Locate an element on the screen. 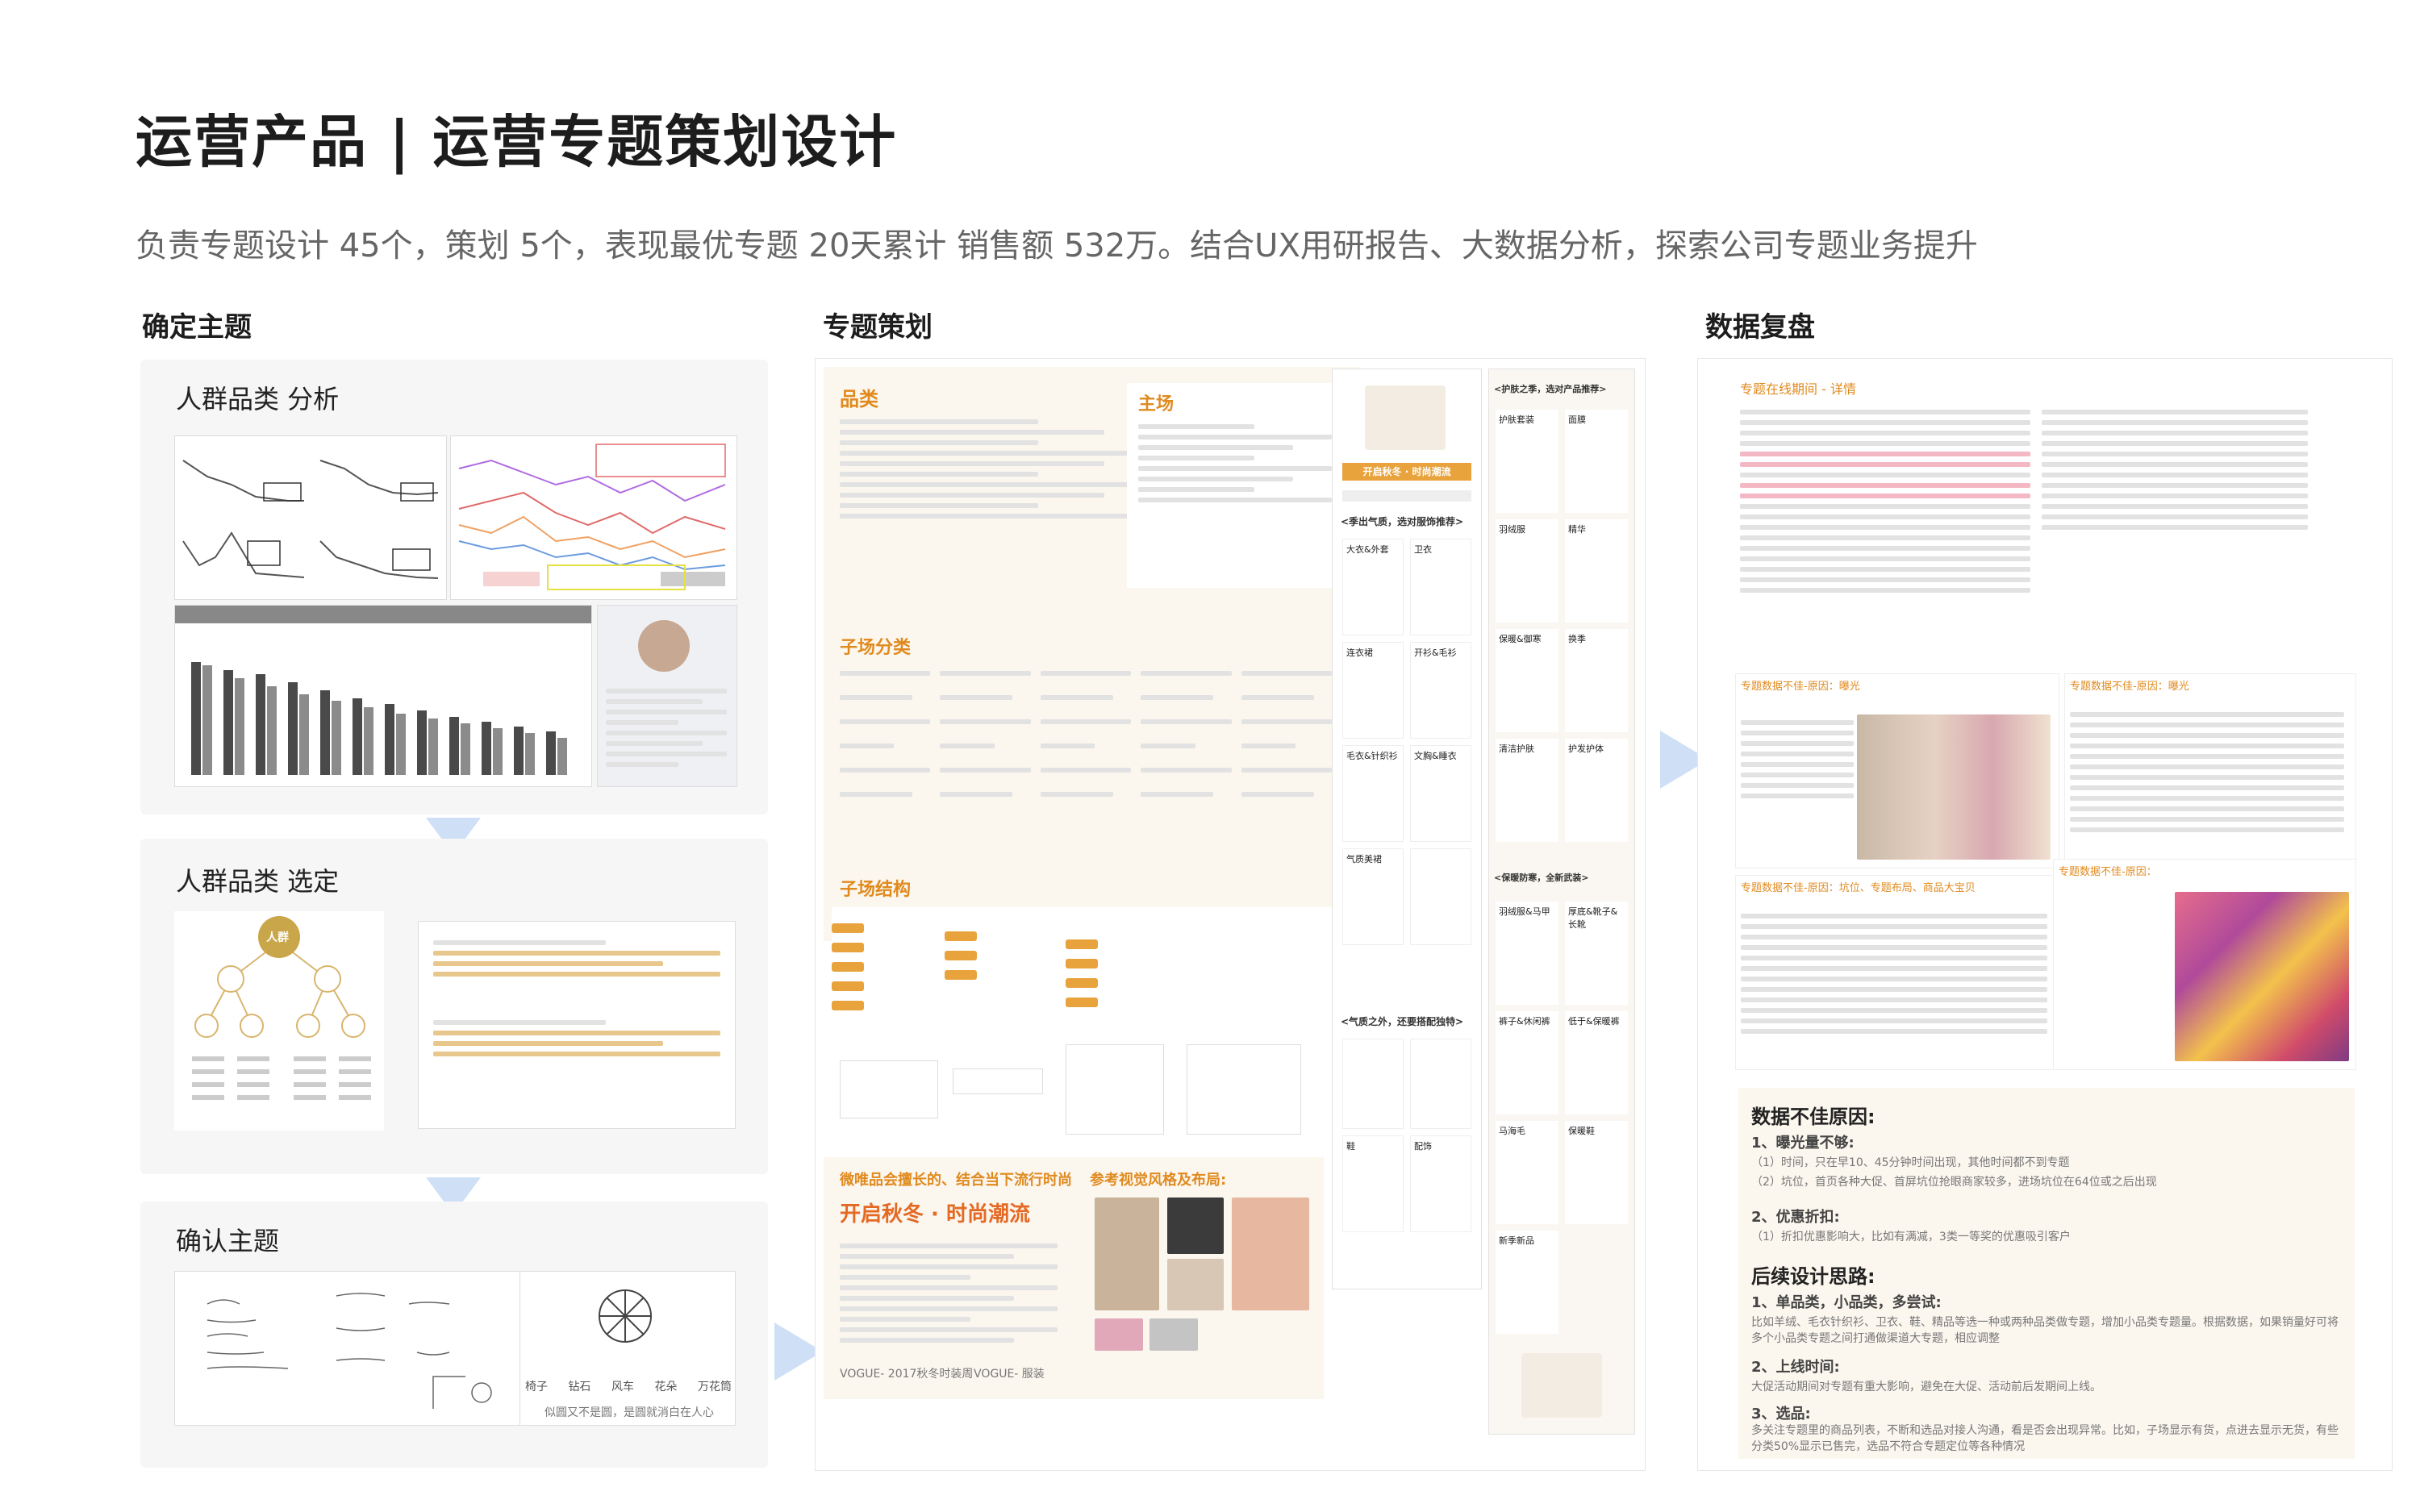 The image size is (2420, 1512). category-cell: 保暖鞋 is located at coordinates (1597, 1172).